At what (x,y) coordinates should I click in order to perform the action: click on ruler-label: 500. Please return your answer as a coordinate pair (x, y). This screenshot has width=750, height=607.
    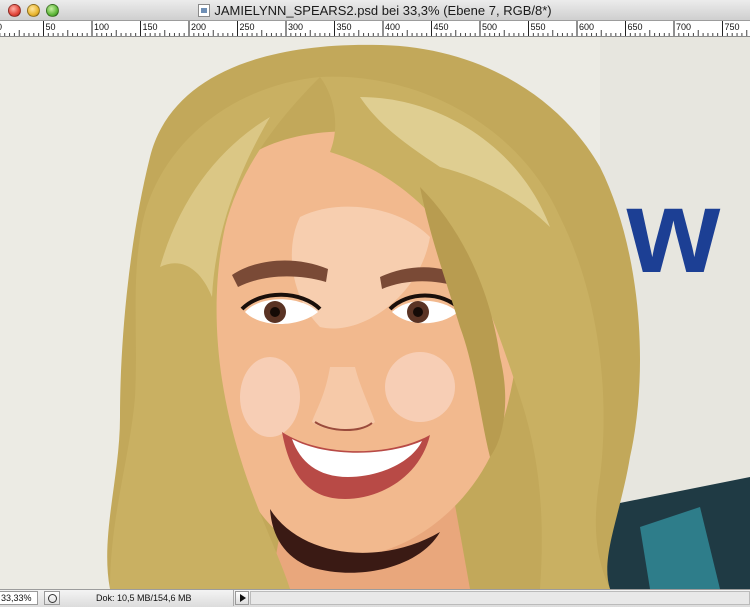
    Looking at the image, I should click on (489, 27).